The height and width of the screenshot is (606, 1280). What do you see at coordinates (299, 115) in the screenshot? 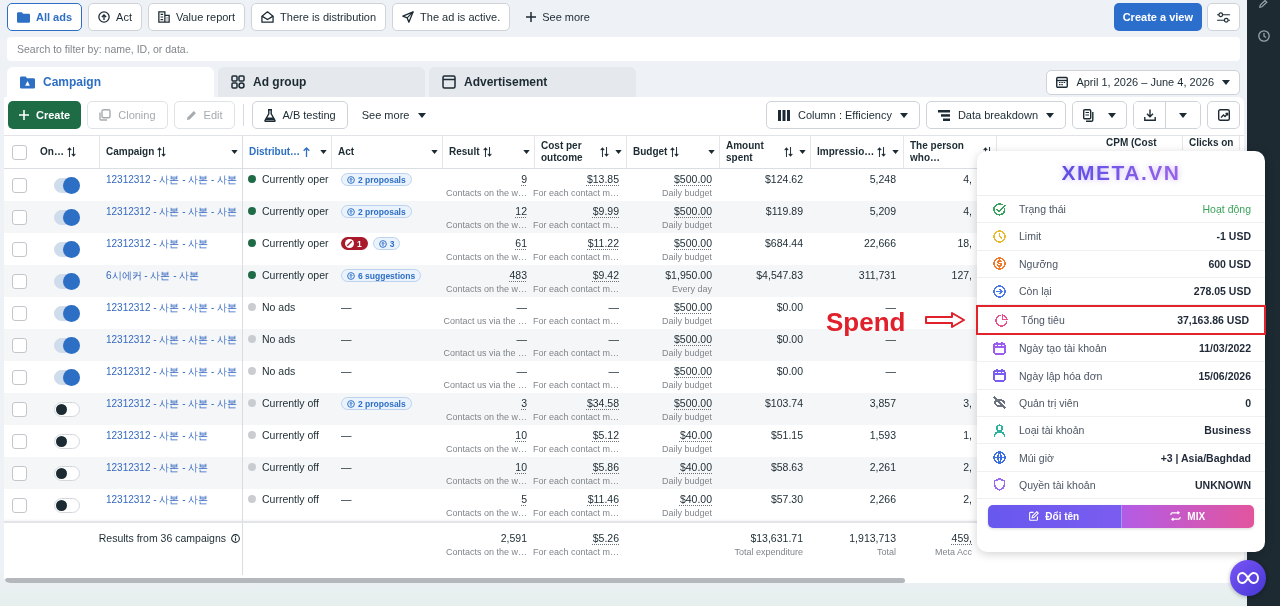
I see `toolbar-button: A/B testing` at bounding box center [299, 115].